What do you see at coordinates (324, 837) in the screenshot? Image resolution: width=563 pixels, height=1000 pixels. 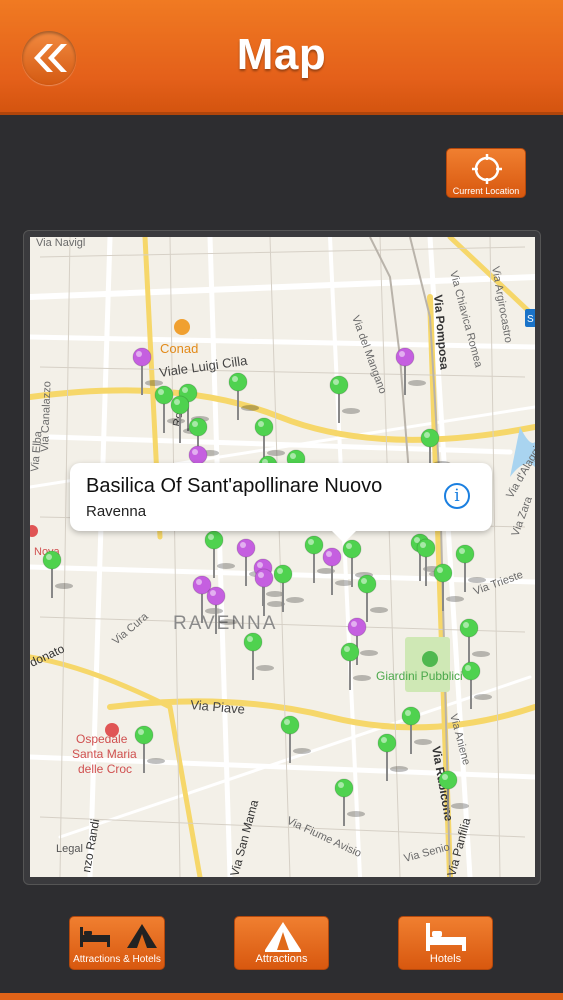 I see `road-label: Via Fiume Avisio` at bounding box center [324, 837].